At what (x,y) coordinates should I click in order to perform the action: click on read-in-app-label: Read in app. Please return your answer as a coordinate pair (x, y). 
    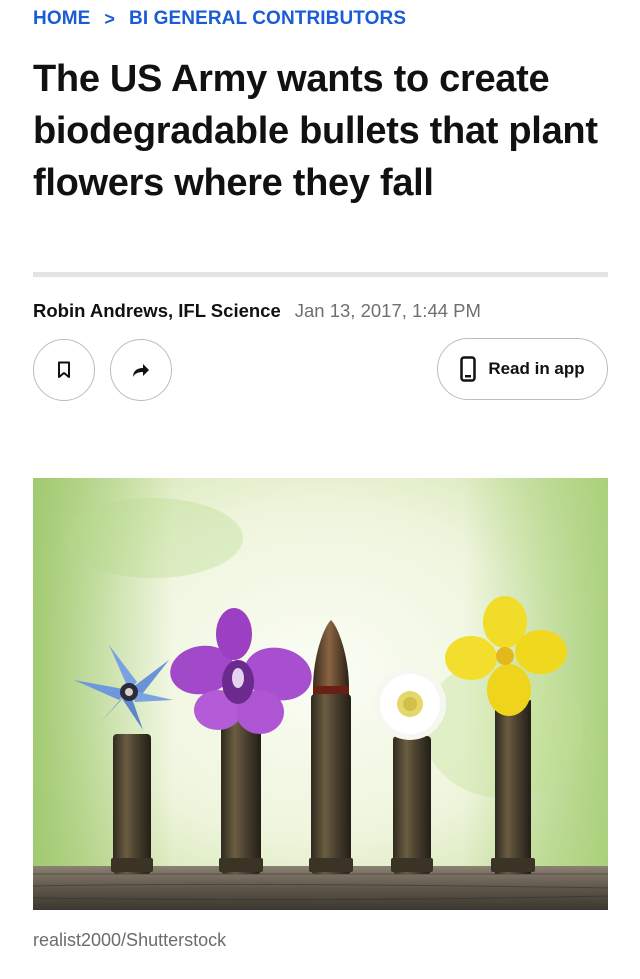
    Looking at the image, I should click on (536, 368).